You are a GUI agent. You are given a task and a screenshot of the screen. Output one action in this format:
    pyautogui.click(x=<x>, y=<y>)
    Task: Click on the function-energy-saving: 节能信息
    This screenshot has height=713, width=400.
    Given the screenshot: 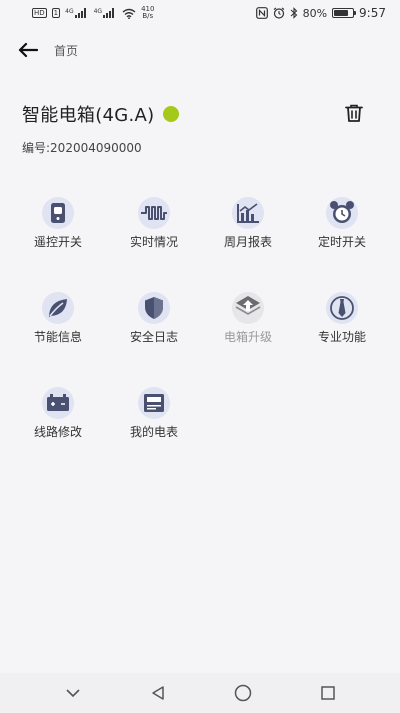 What is the action you would take?
    pyautogui.click(x=58, y=320)
    